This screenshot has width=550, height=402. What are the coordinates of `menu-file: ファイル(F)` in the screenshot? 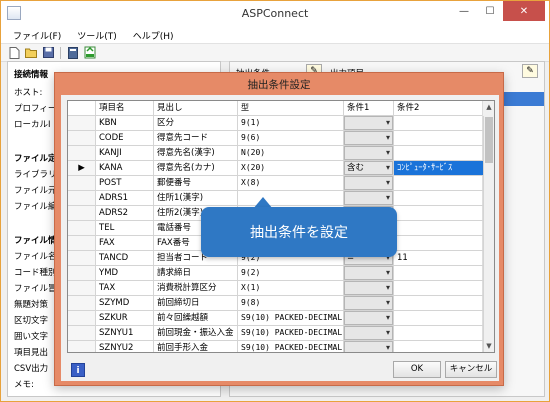 It's located at (37, 35).